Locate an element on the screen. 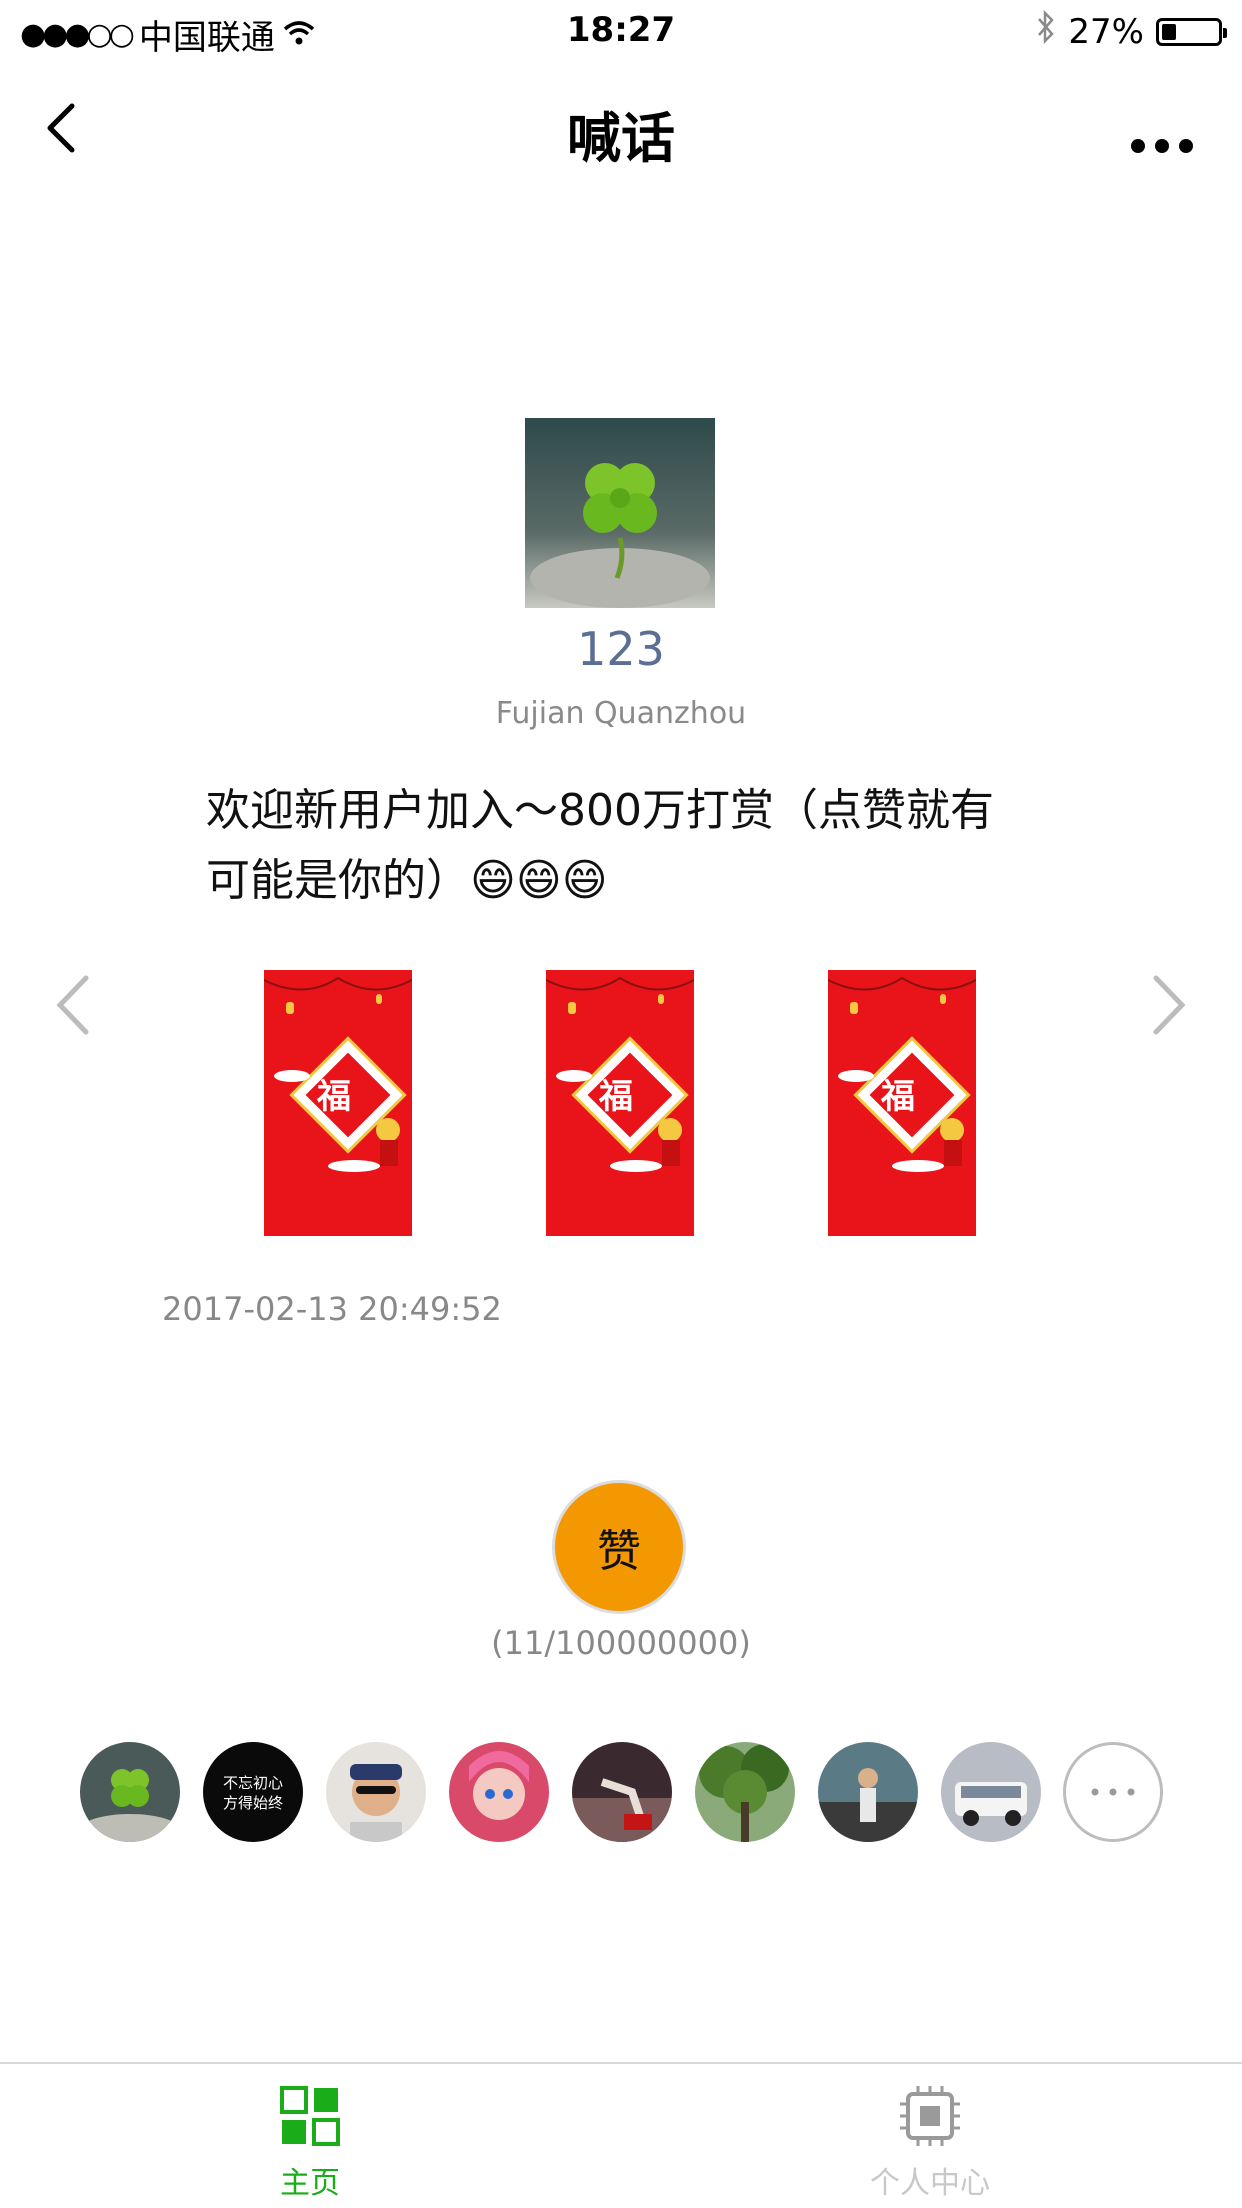 The width and height of the screenshot is (1242, 2208). like-button-label: 赞 is located at coordinates (619, 1551).